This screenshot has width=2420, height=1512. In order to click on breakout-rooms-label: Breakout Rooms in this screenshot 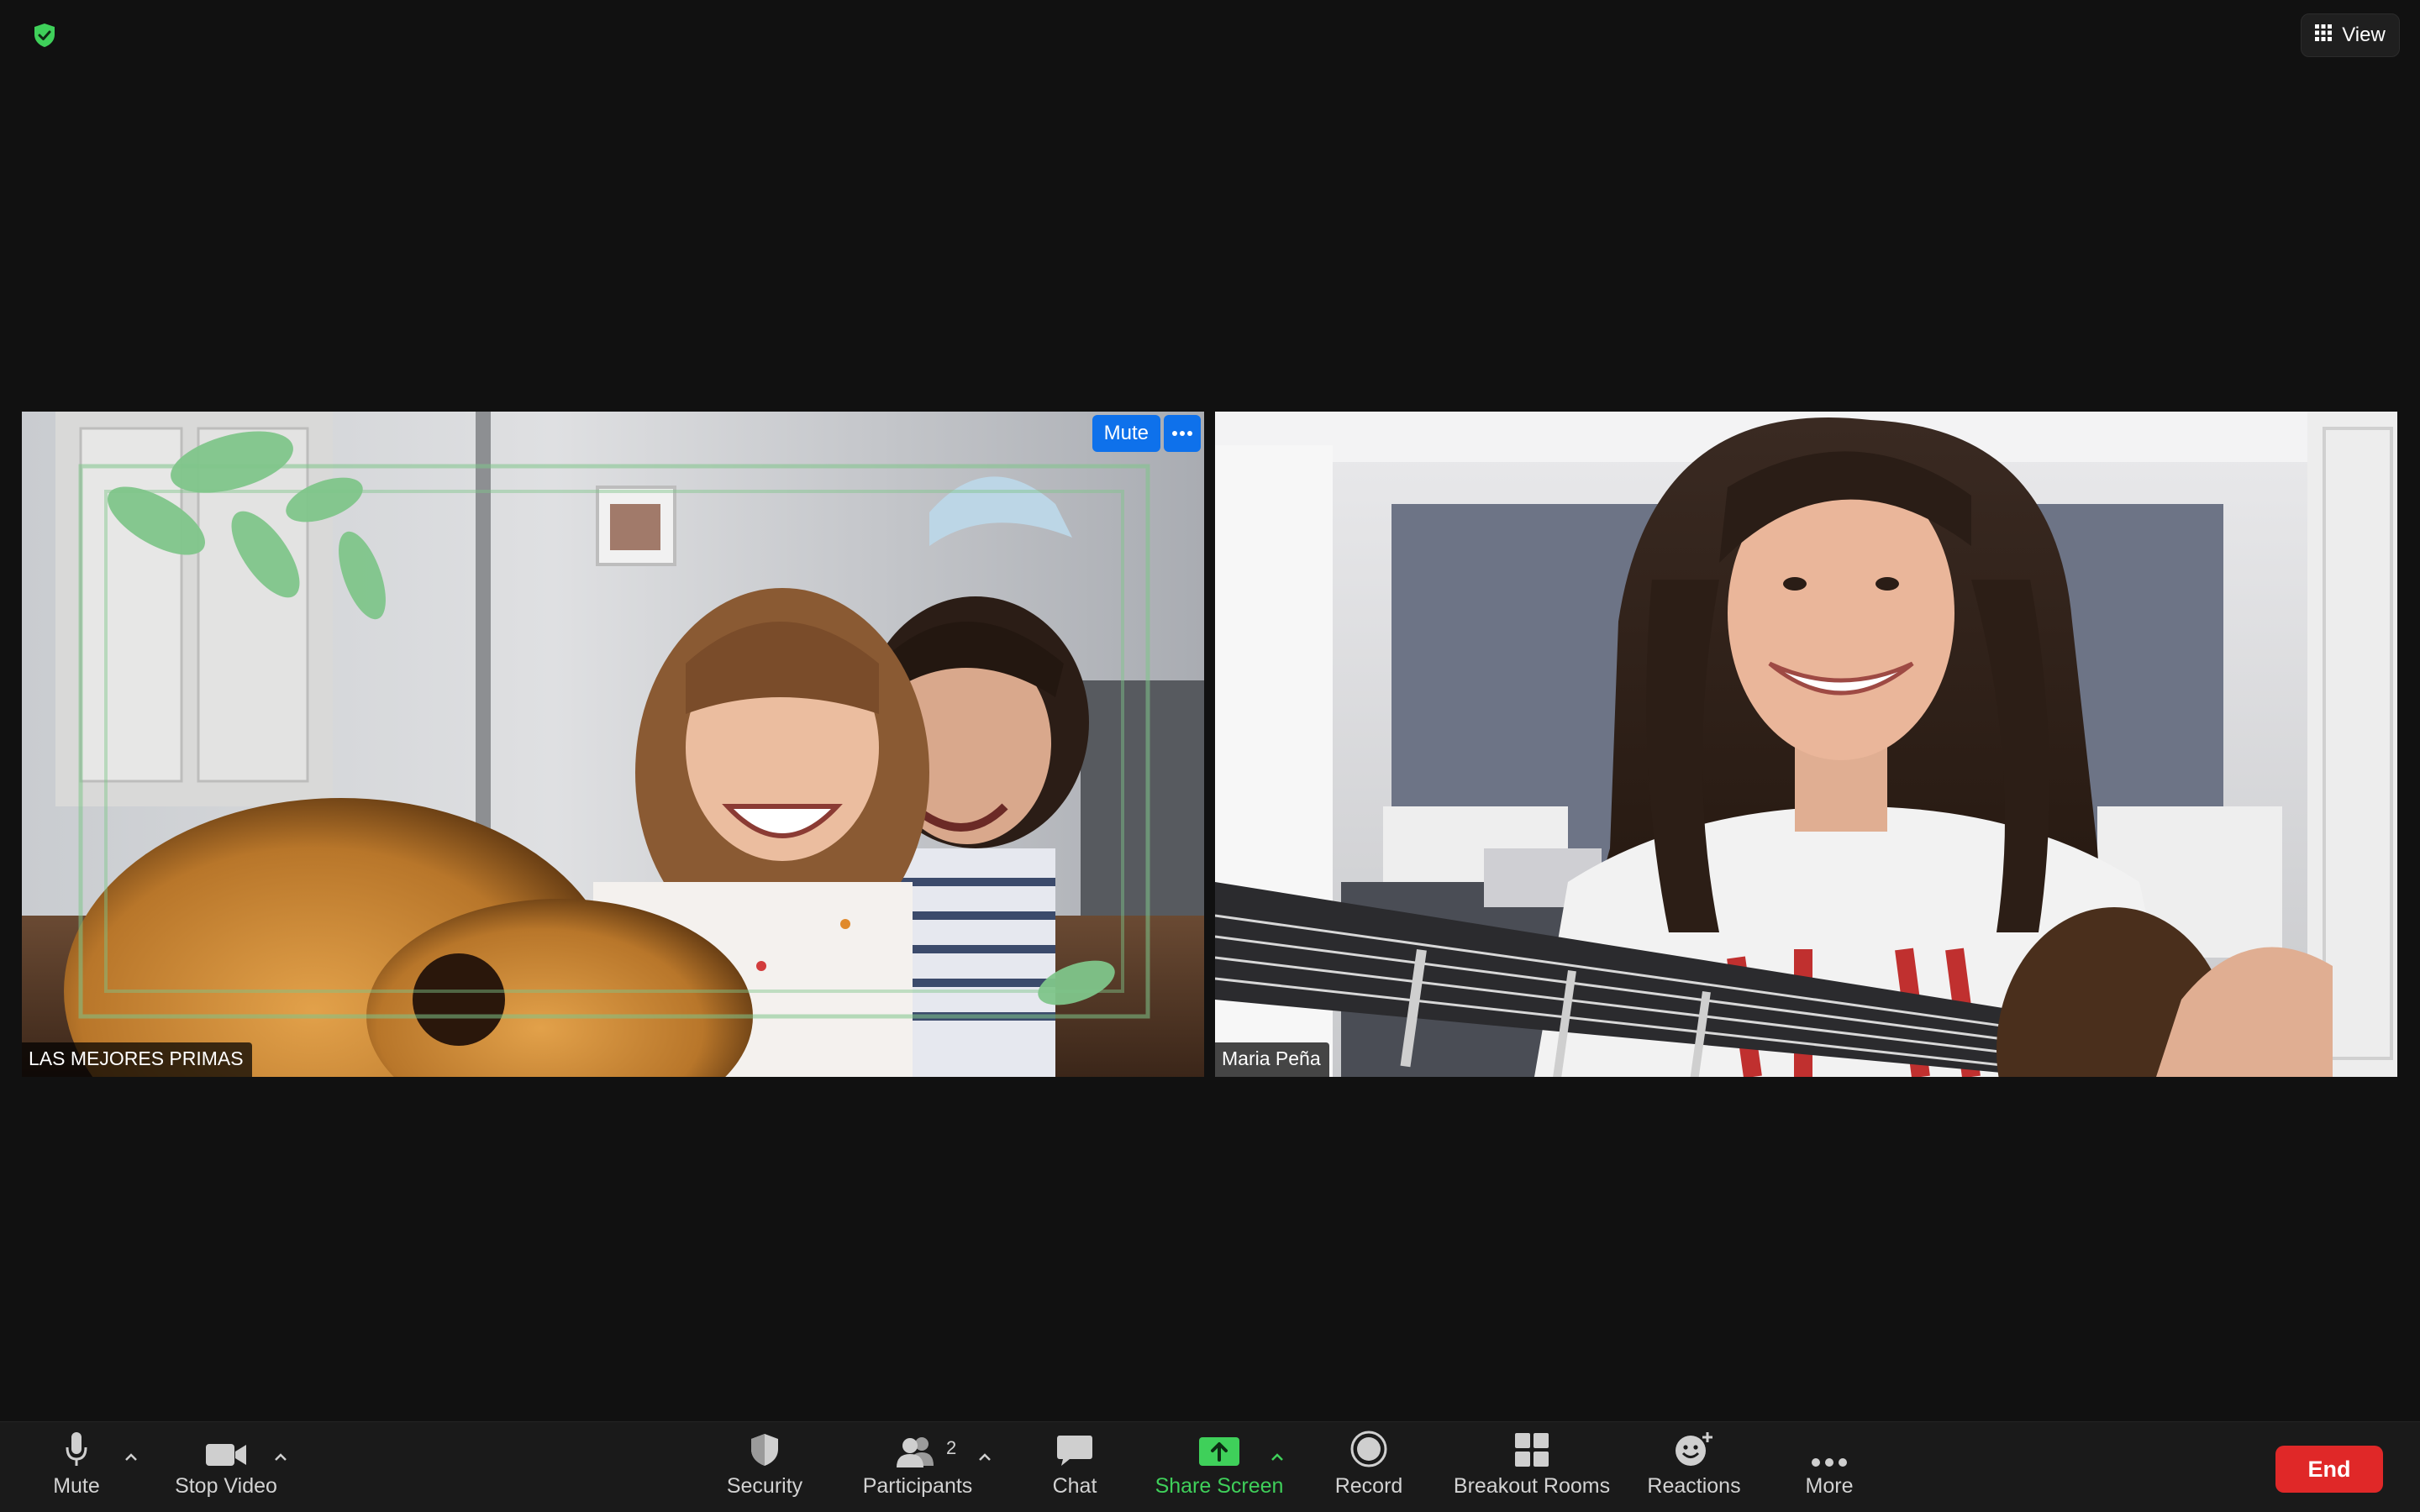, I will do `click(1532, 1486)`.